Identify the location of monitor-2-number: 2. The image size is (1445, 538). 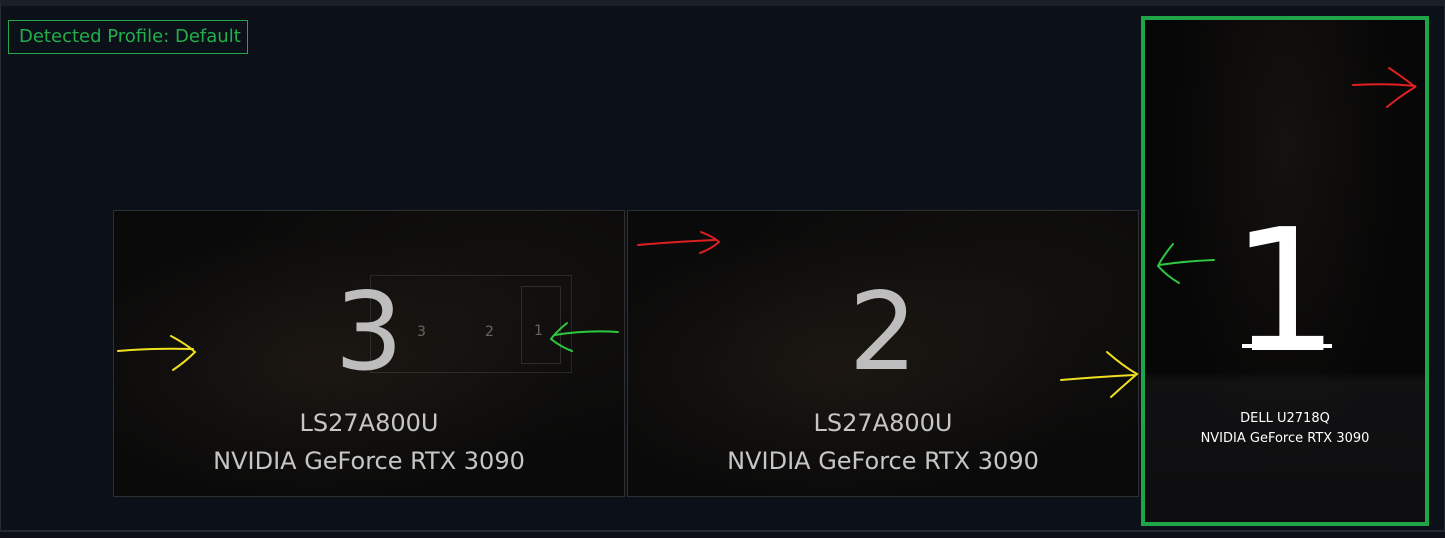
(883, 332).